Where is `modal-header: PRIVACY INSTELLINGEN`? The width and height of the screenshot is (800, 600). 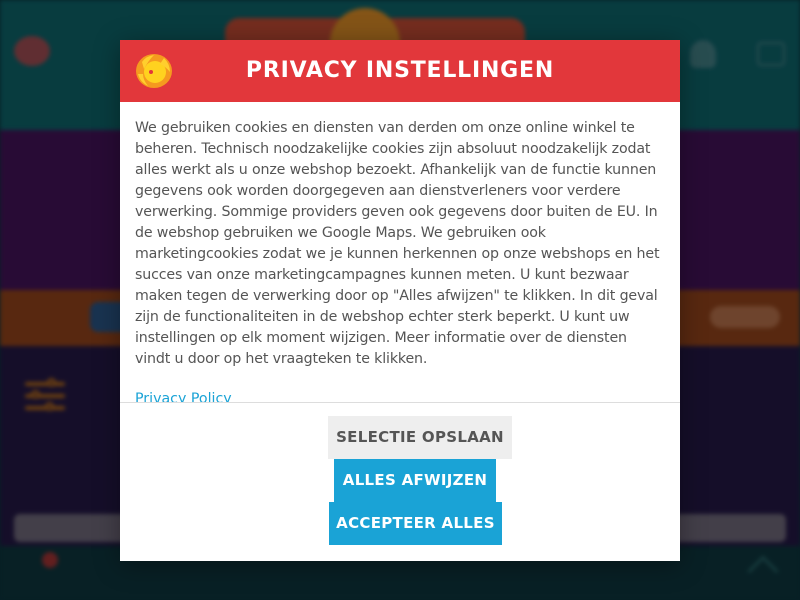 modal-header: PRIVACY INSTELLINGEN is located at coordinates (400, 71).